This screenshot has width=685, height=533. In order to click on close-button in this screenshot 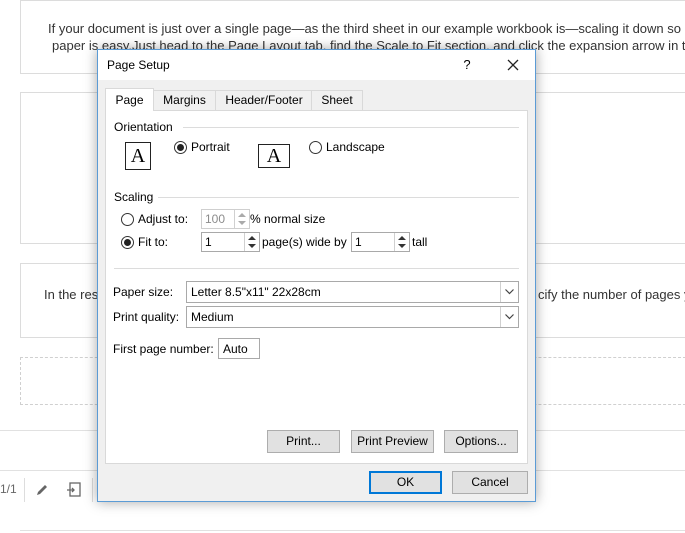, I will do `click(513, 65)`.